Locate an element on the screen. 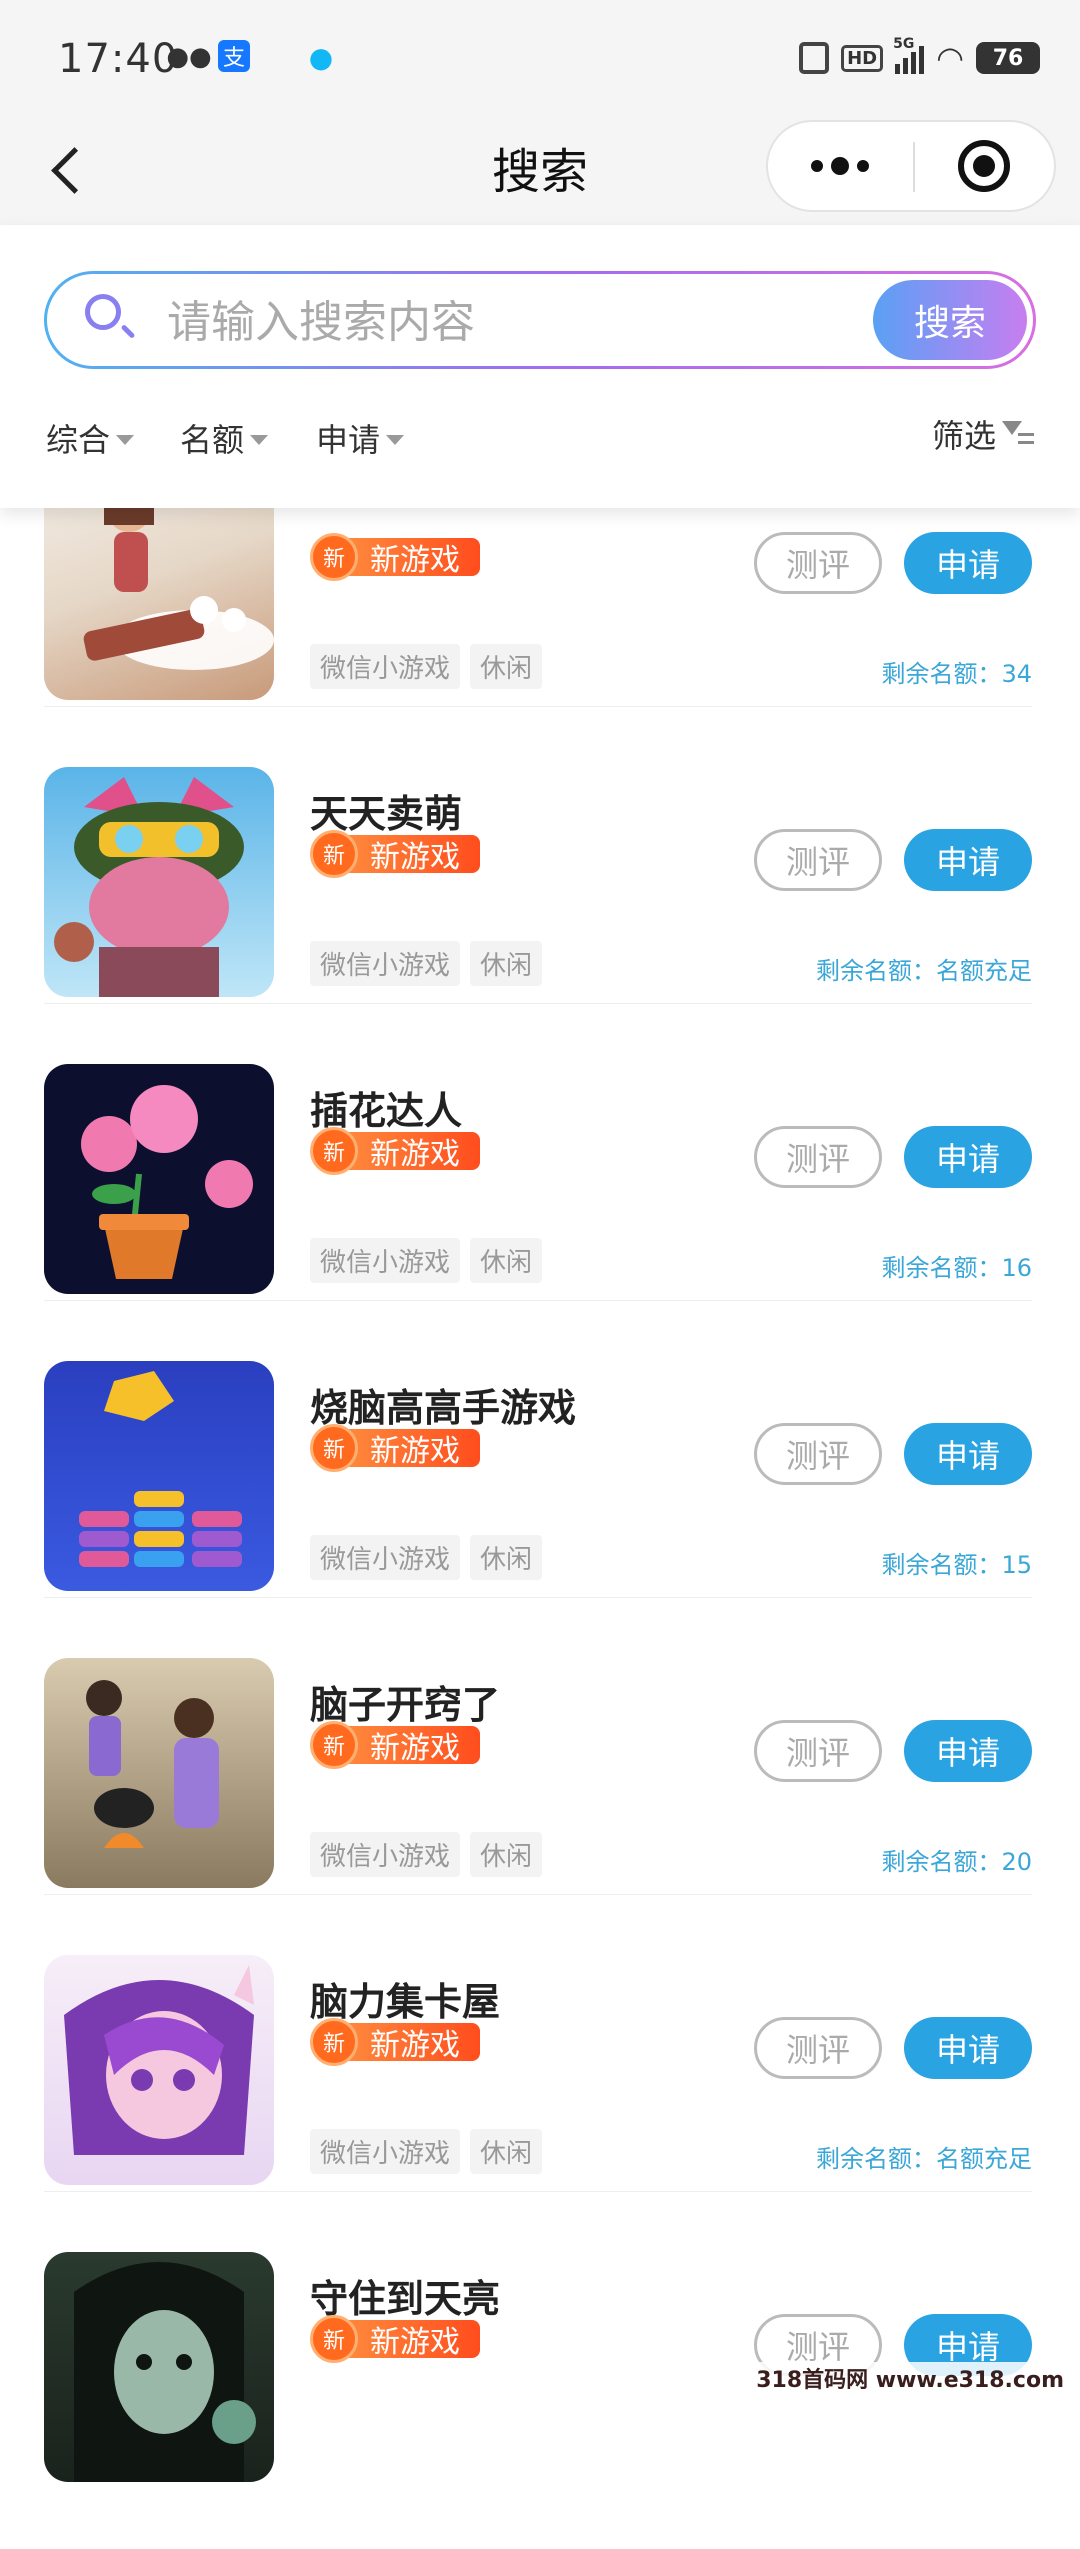  hd-icon: HD is located at coordinates (862, 58).